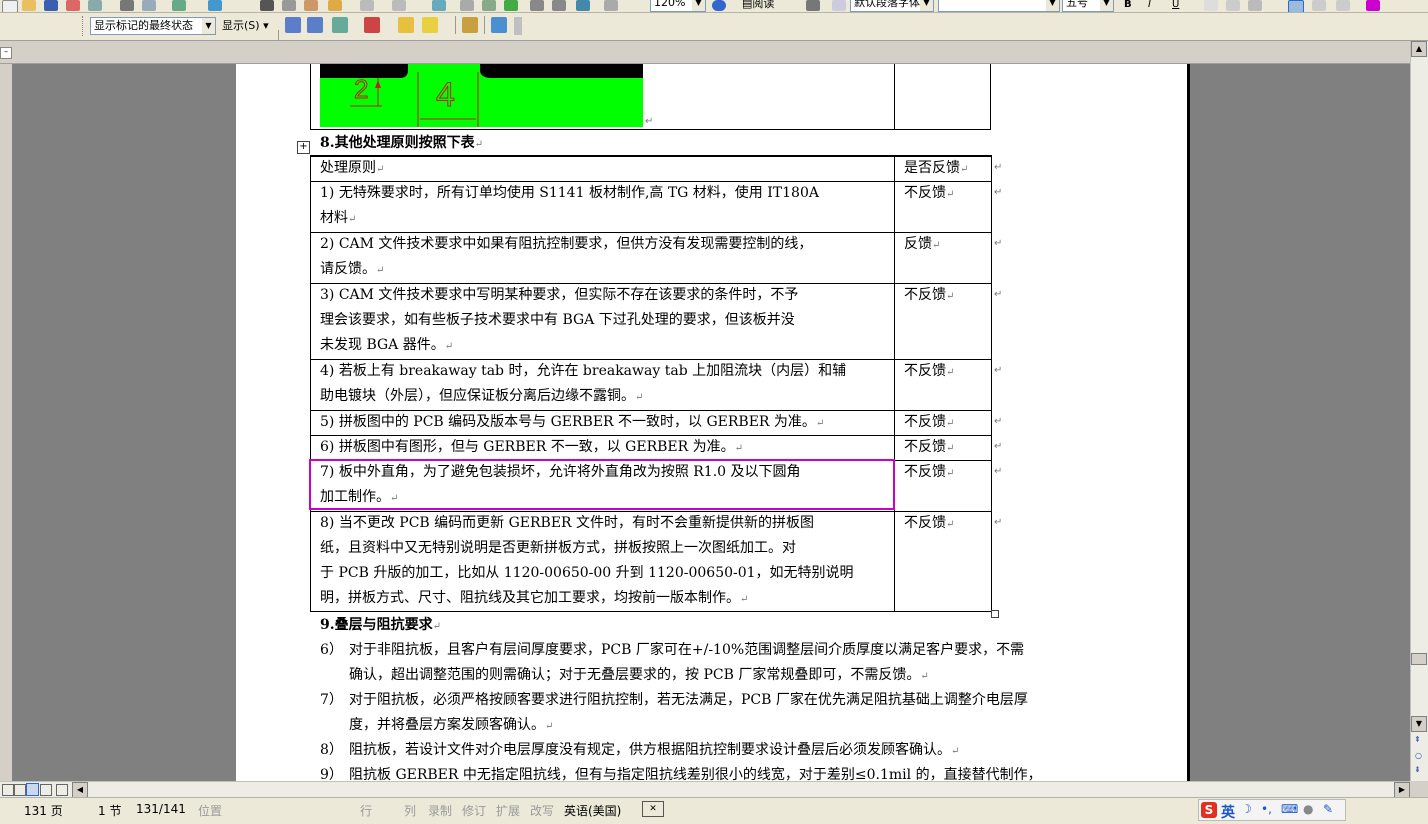 This screenshot has height=824, width=1428. What do you see at coordinates (474, 810) in the screenshot?
I see `status-track-changes: 修订` at bounding box center [474, 810].